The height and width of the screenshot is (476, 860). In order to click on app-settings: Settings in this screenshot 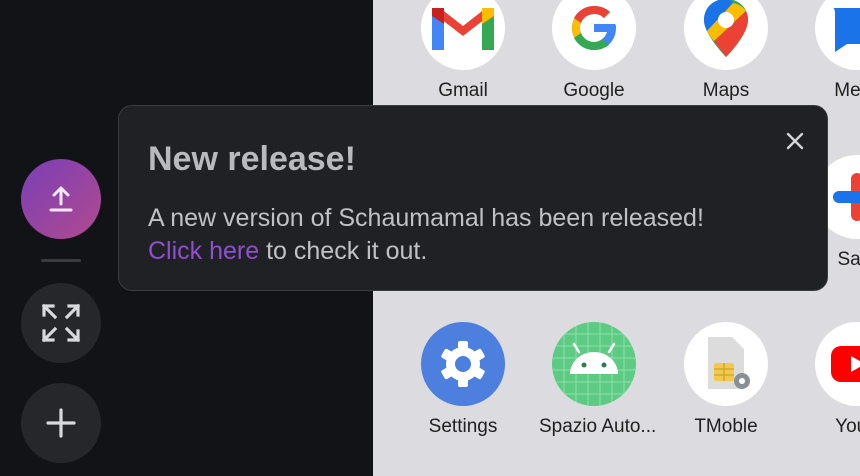, I will do `click(463, 380)`.